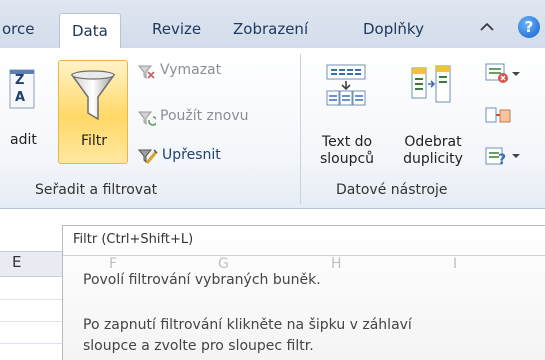  Describe the element at coordinates (198, 346) in the screenshot. I see `tooltip-line-3: sloupce a zvolte pro sloupec filtr.` at that location.